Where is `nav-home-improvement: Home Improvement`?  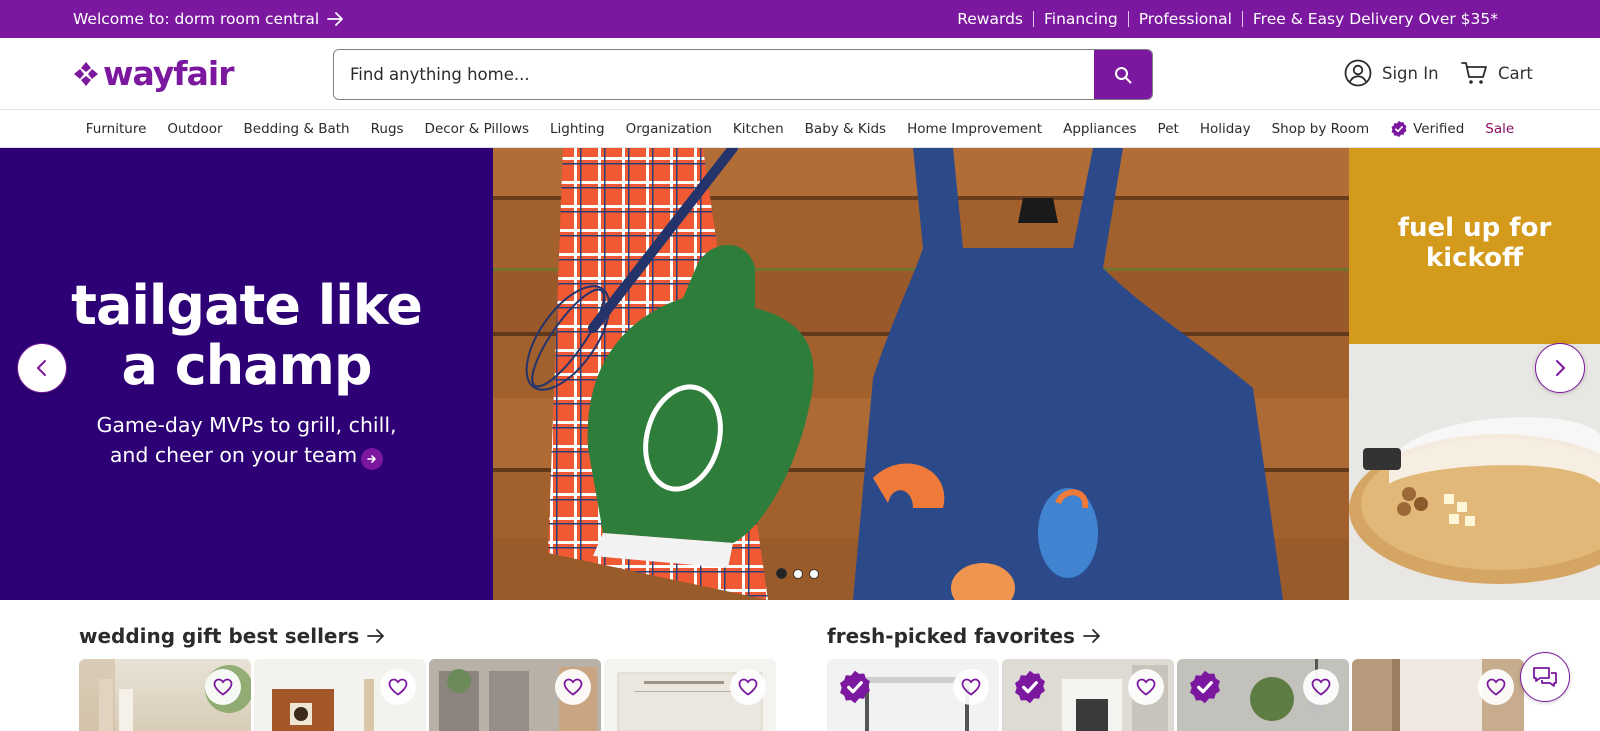
nav-home-improvement: Home Improvement is located at coordinates (974, 129).